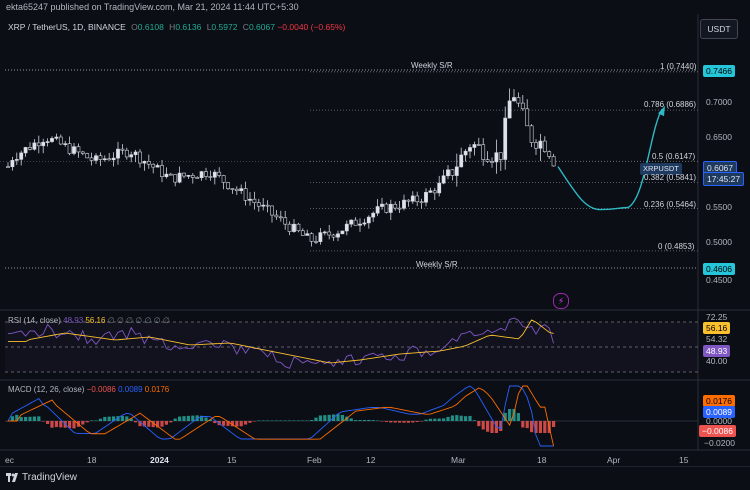  Describe the element at coordinates (717, 431) in the screenshot. I see `macd-hist-tag: −0.0086` at that location.